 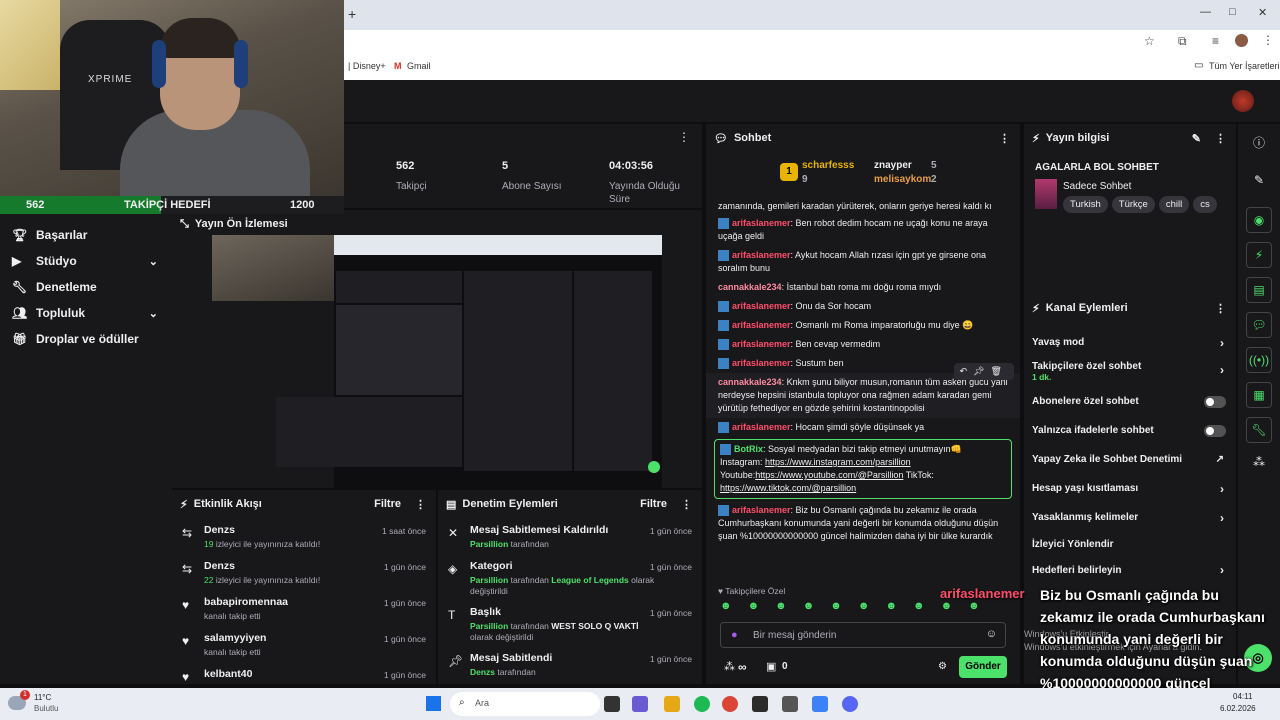 I want to click on instagram-link: https://www.instagram.com/parsillion, so click(x=838, y=462).